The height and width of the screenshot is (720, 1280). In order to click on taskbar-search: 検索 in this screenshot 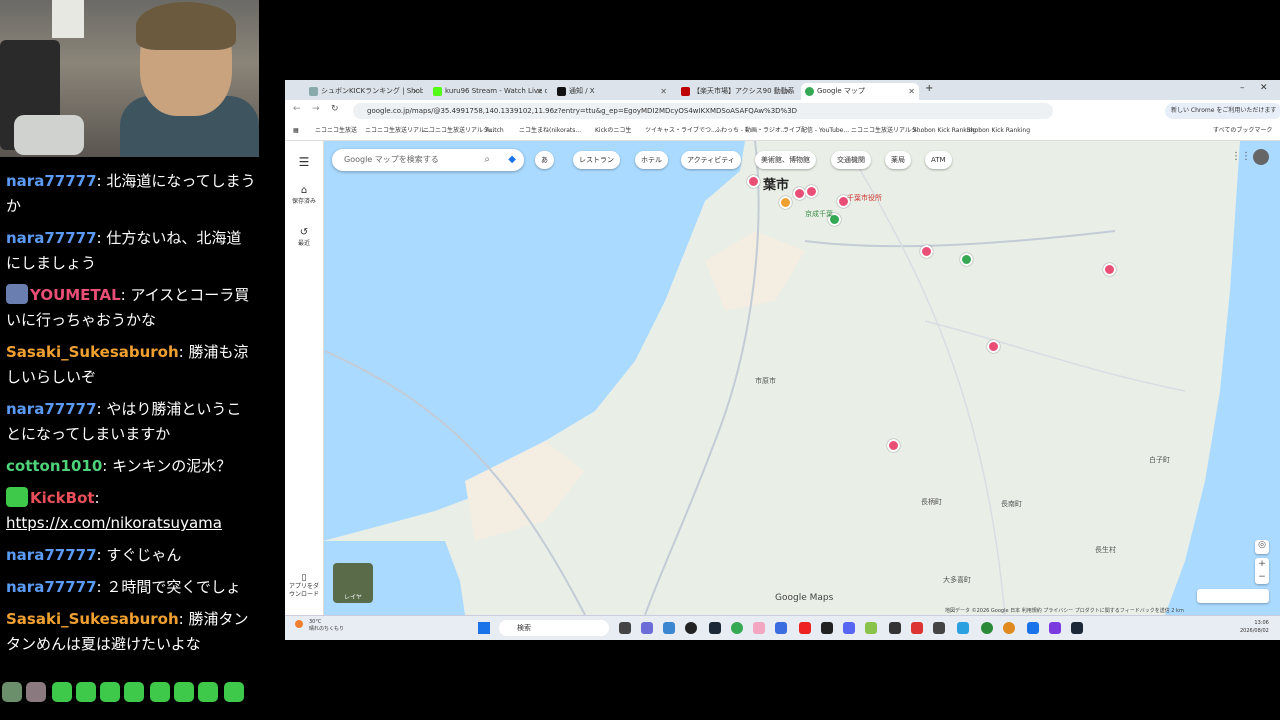, I will do `click(554, 628)`.